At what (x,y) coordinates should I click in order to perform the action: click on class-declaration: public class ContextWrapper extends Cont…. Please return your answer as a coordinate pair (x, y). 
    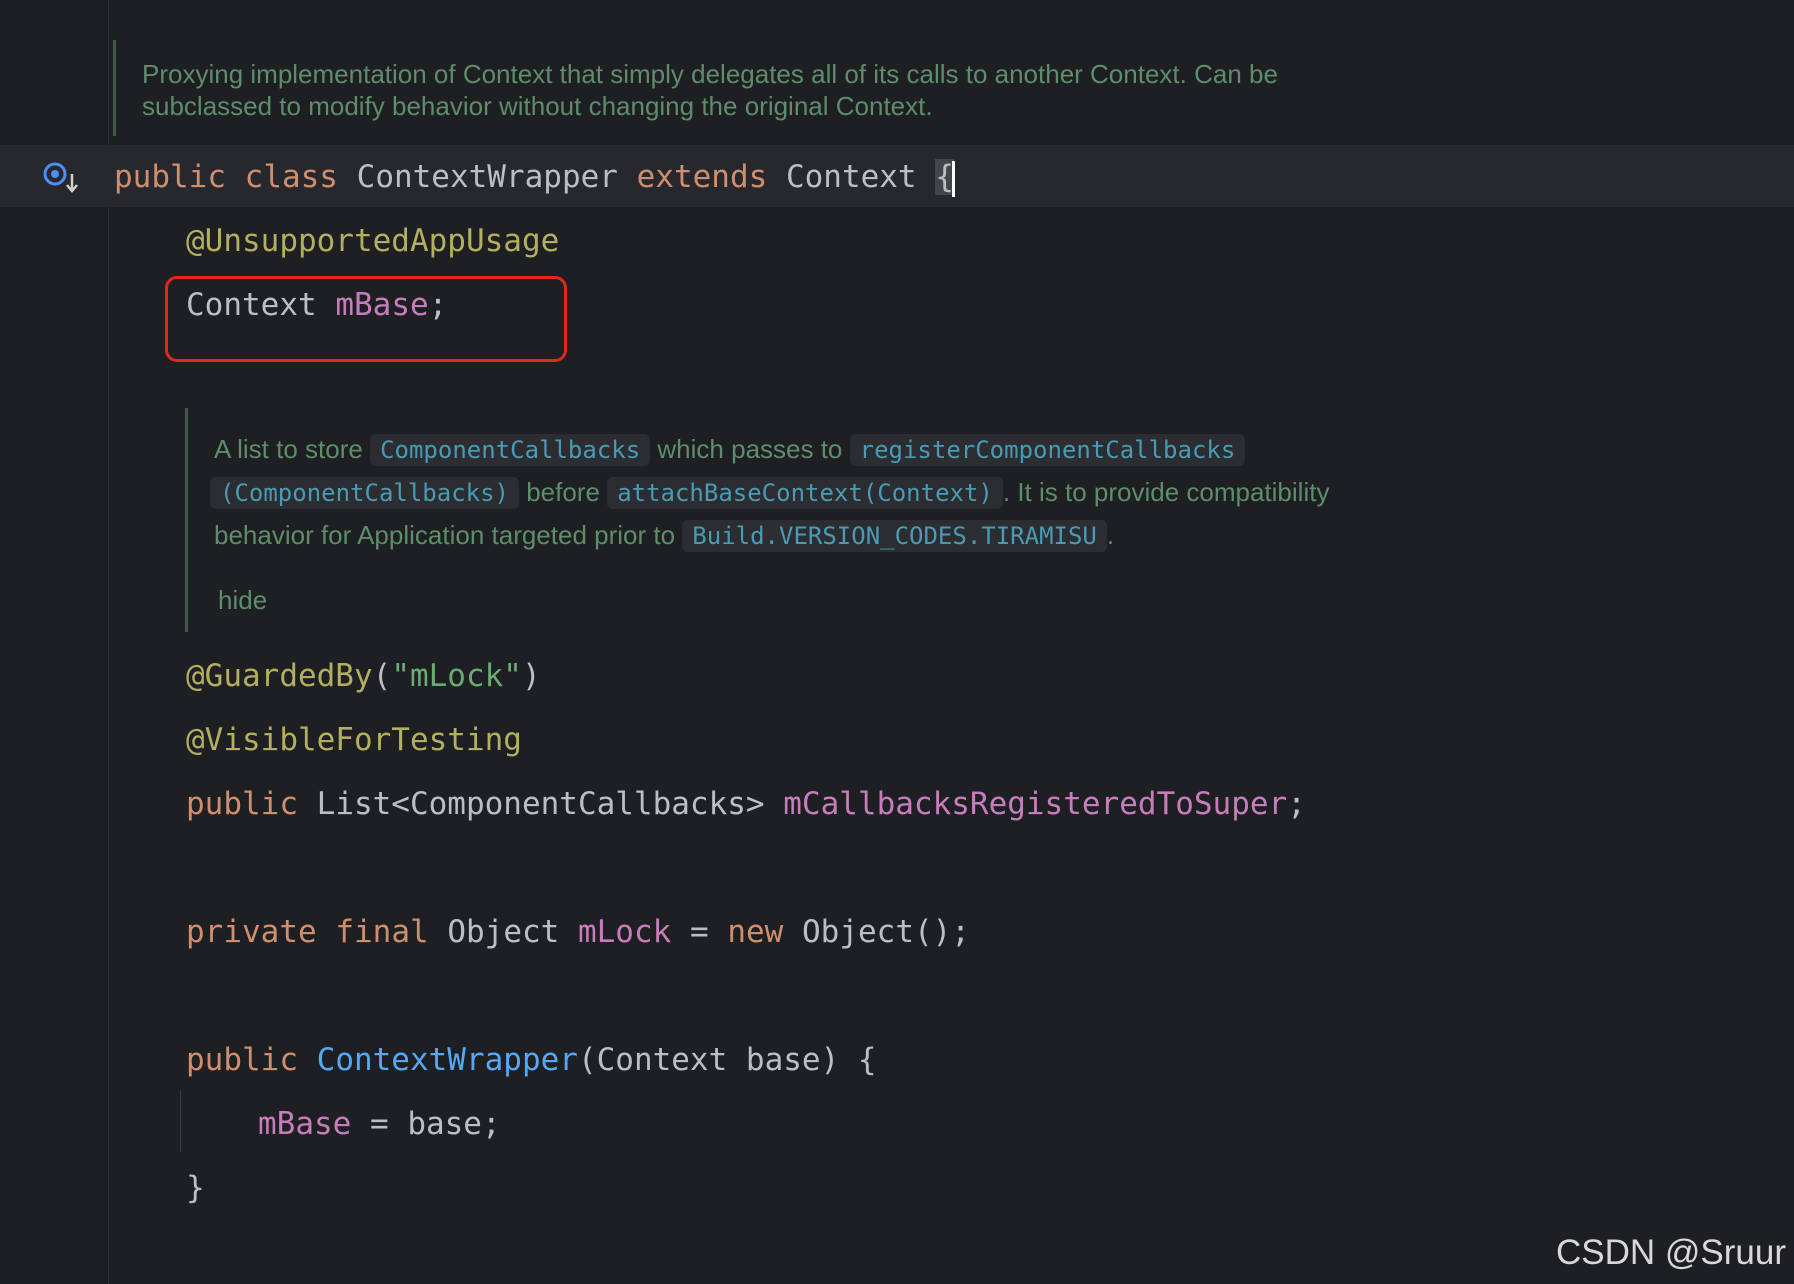
    Looking at the image, I should click on (534, 177).